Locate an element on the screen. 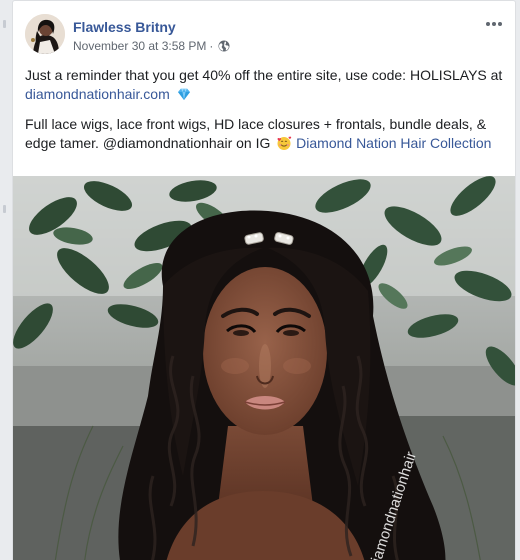  smiling-face-with-hearts-icon is located at coordinates (284, 143).